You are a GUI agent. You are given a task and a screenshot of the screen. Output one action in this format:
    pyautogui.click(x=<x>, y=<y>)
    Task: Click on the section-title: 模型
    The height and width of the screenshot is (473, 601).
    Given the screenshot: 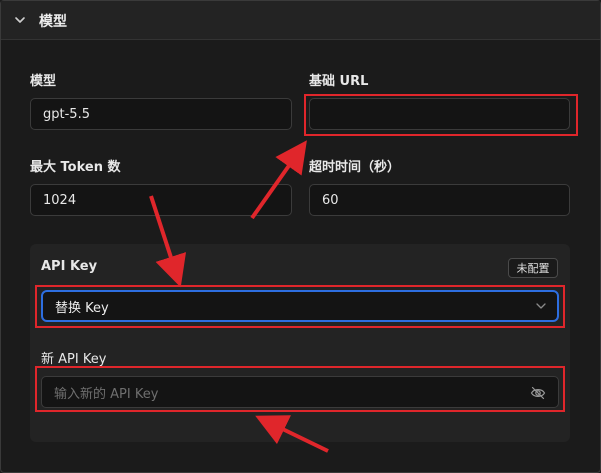 What is the action you would take?
    pyautogui.click(x=53, y=22)
    